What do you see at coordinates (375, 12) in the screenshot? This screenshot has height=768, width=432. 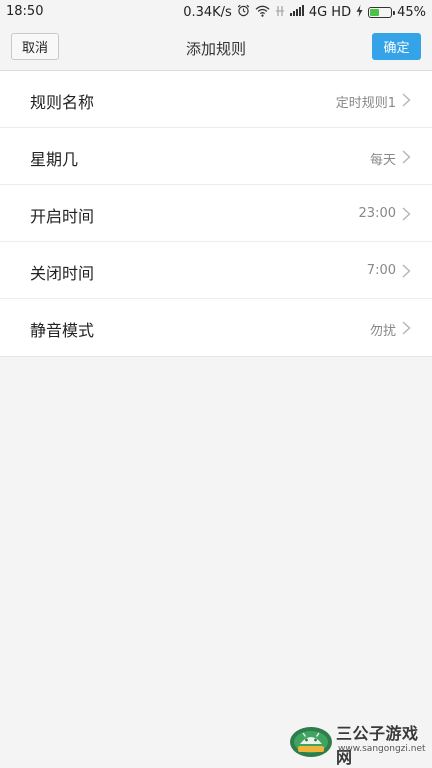 I see `battery-fill` at bounding box center [375, 12].